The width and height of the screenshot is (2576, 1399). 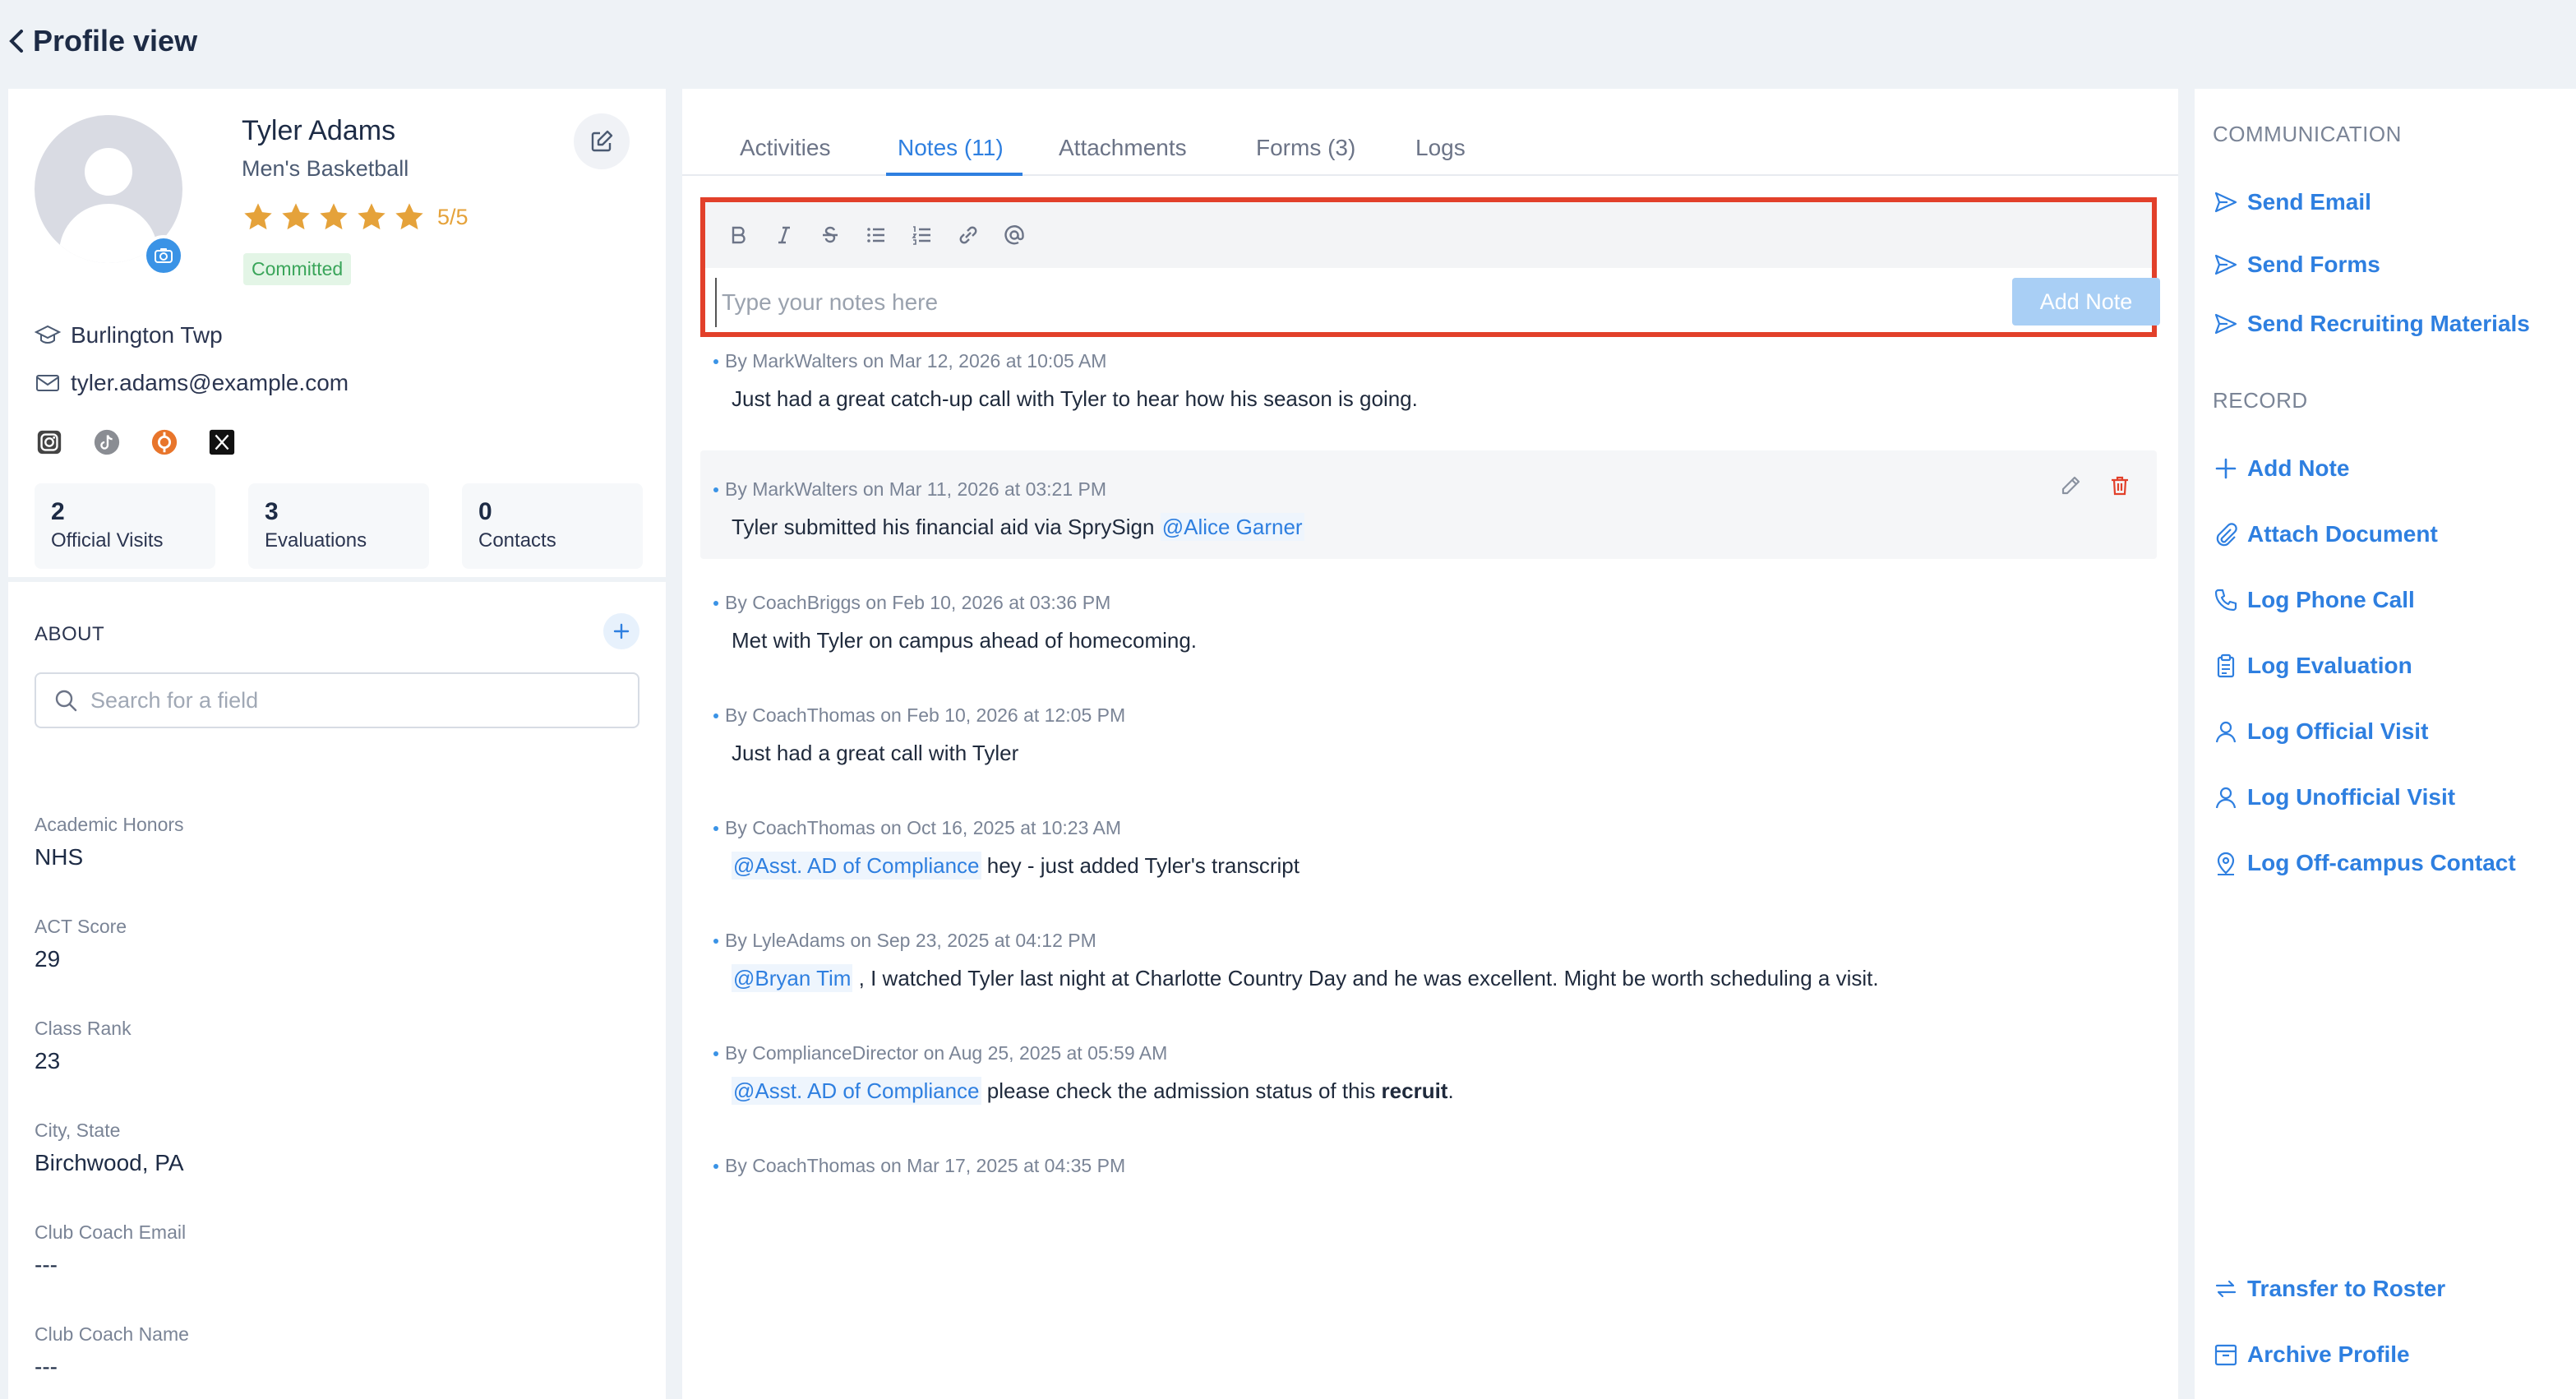 What do you see at coordinates (1344, 302) in the screenshot?
I see `note-text-input` at bounding box center [1344, 302].